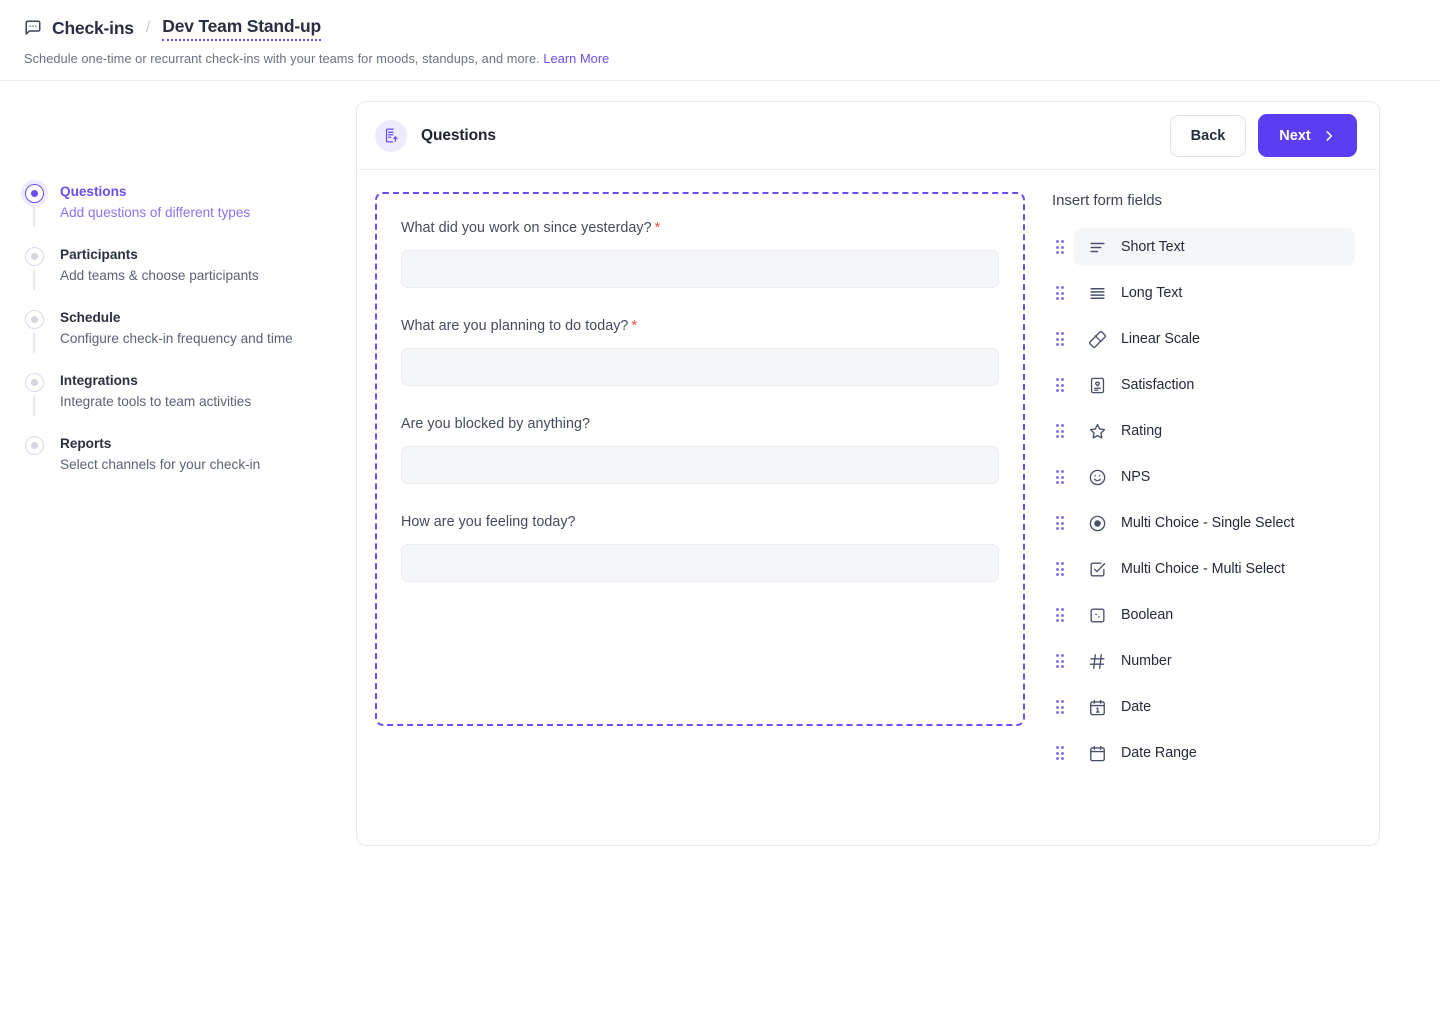 The image size is (1440, 1024). Describe the element at coordinates (1097, 385) in the screenshot. I see `satisfaction-icon` at that location.